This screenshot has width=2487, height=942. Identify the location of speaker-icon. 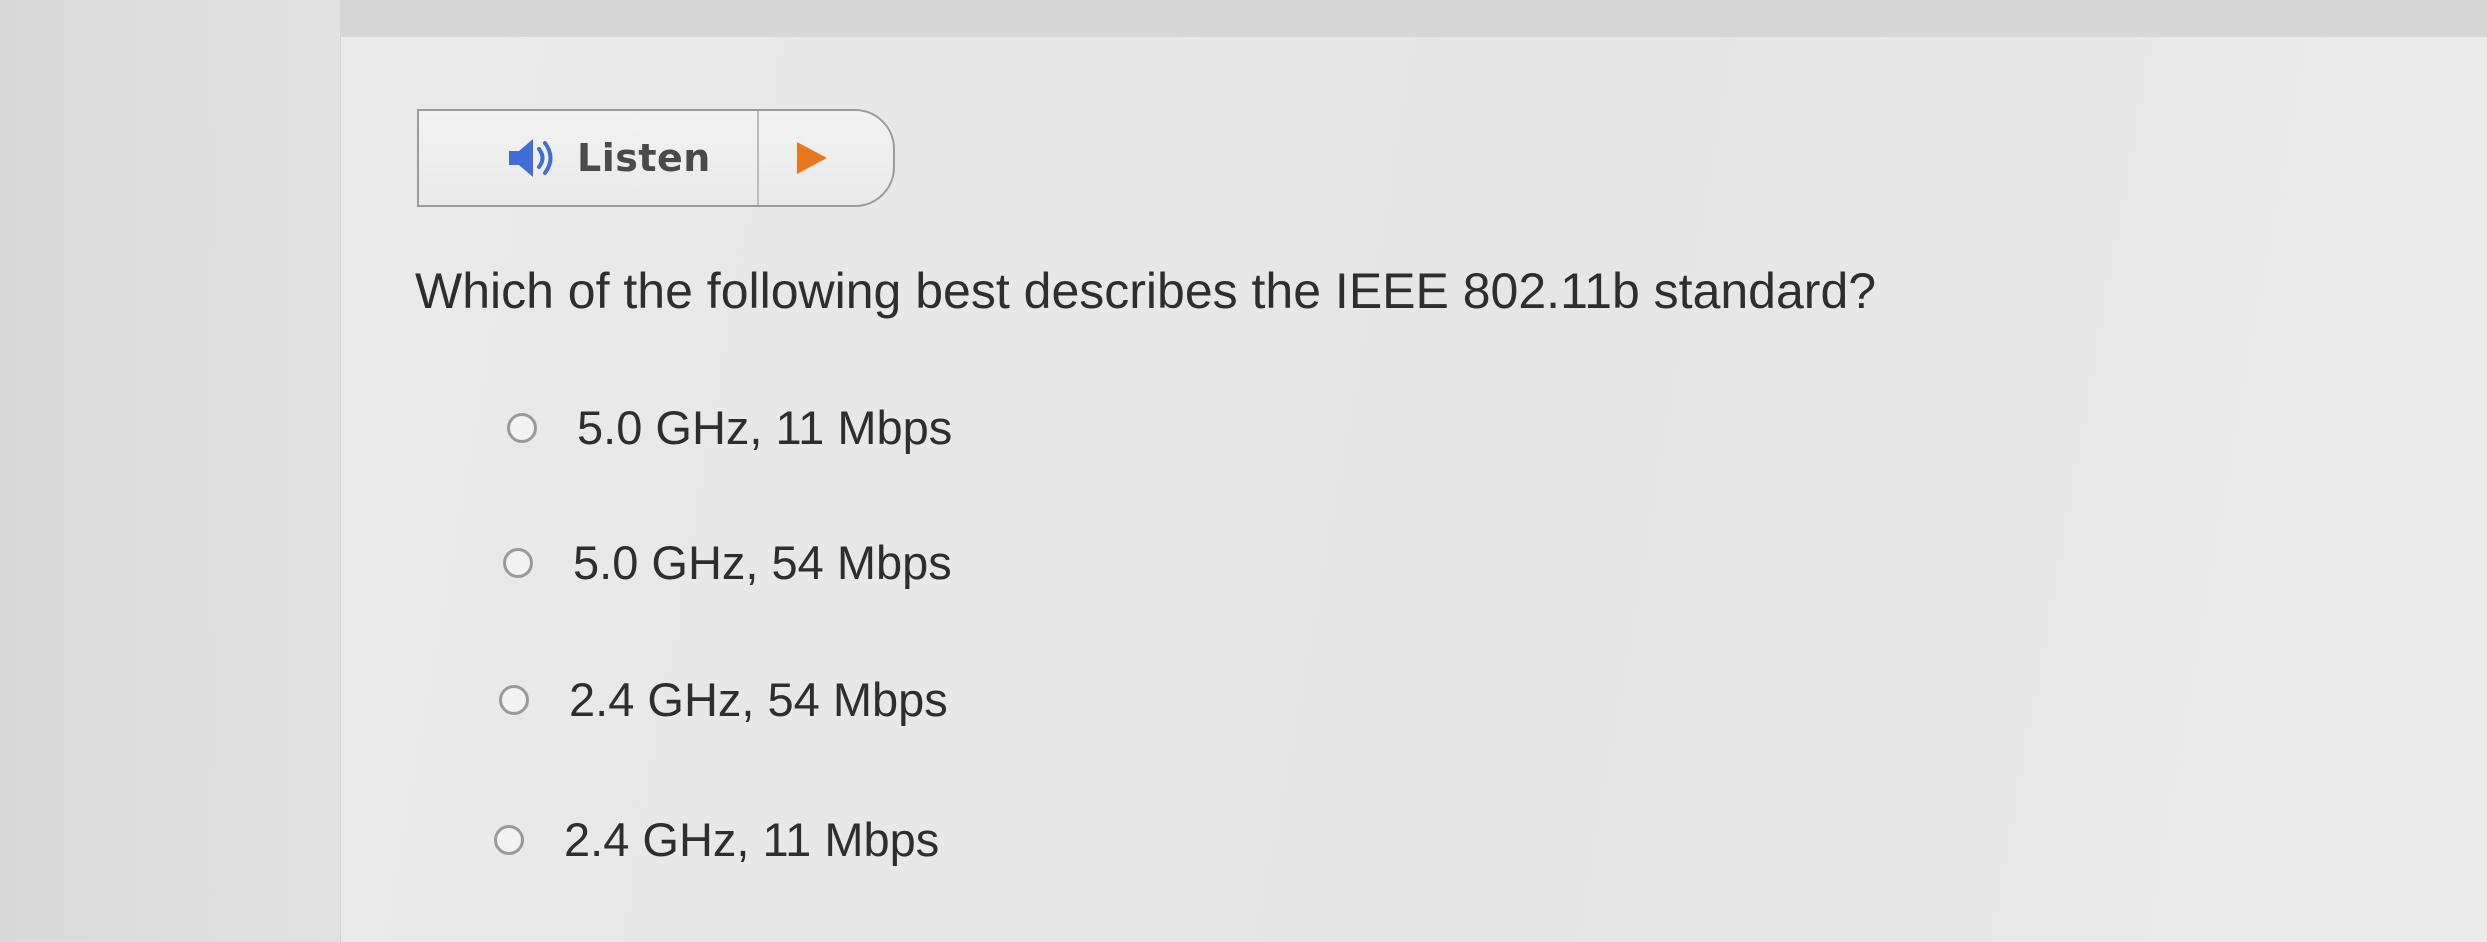
(535, 158).